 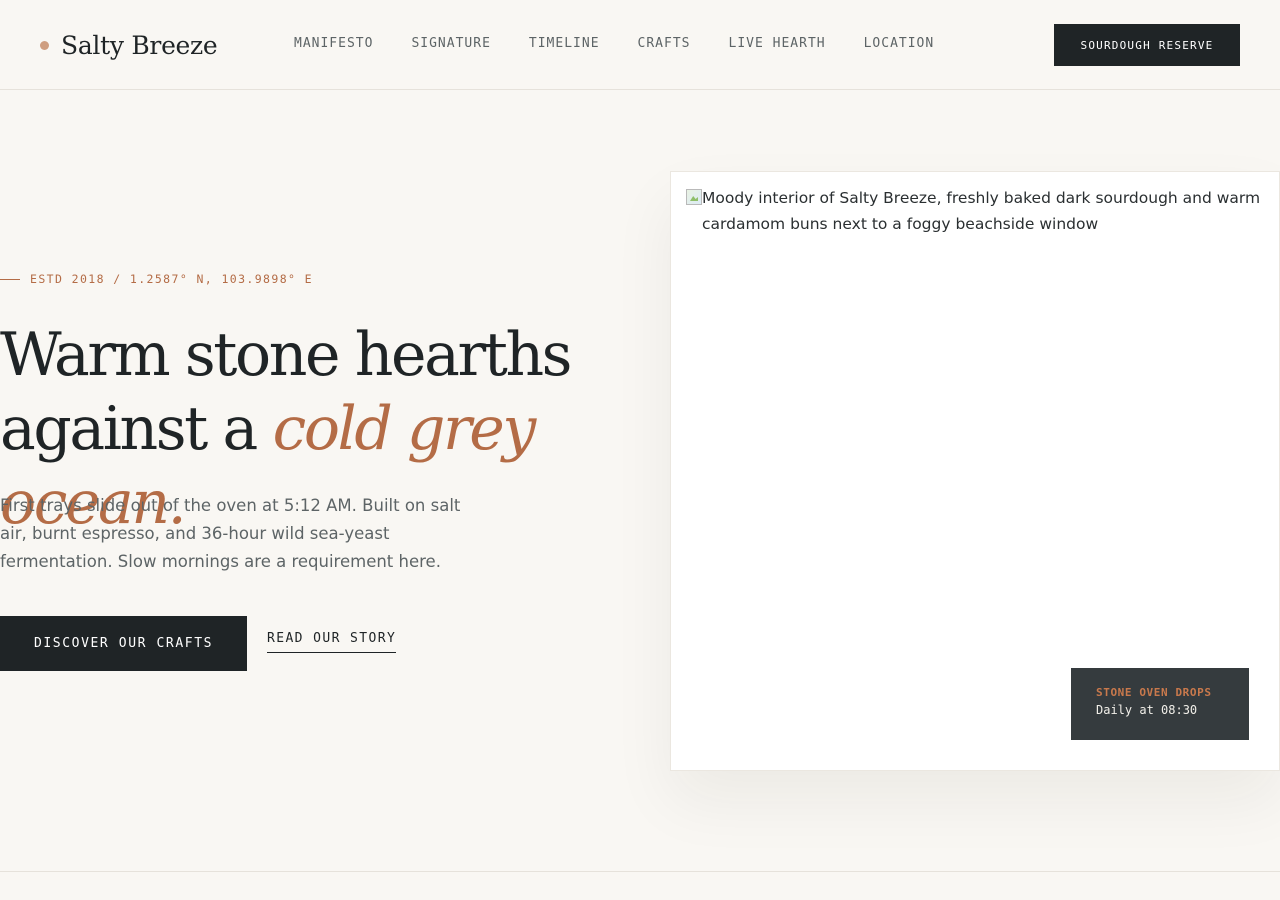 I want to click on oven-badge-title: STONE OVEN DROPS, so click(x=1154, y=692).